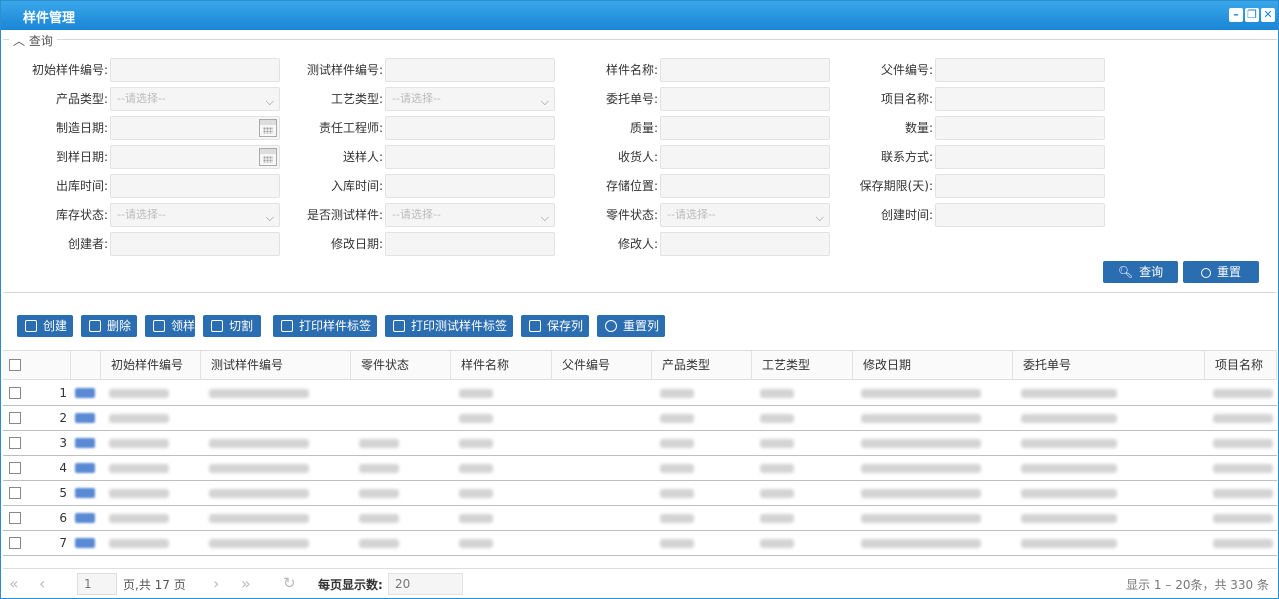 This screenshot has width=1279, height=599. Describe the element at coordinates (1241, 365) in the screenshot. I see `column-header: 项目名称` at that location.